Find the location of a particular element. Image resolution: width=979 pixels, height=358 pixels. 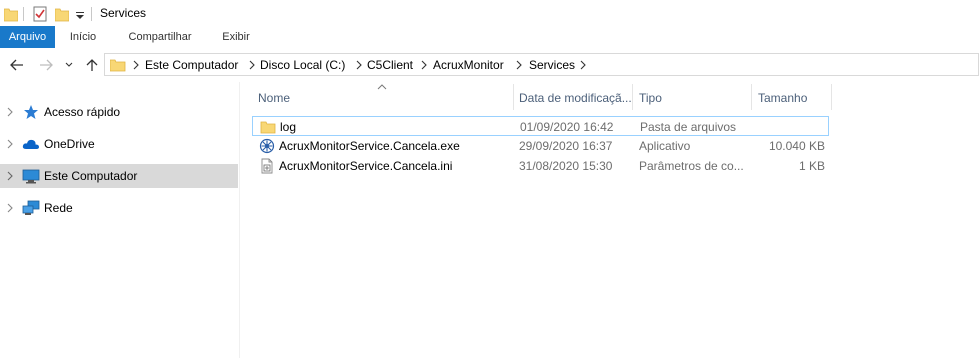

column-header-type: Tipo is located at coordinates (692, 98).